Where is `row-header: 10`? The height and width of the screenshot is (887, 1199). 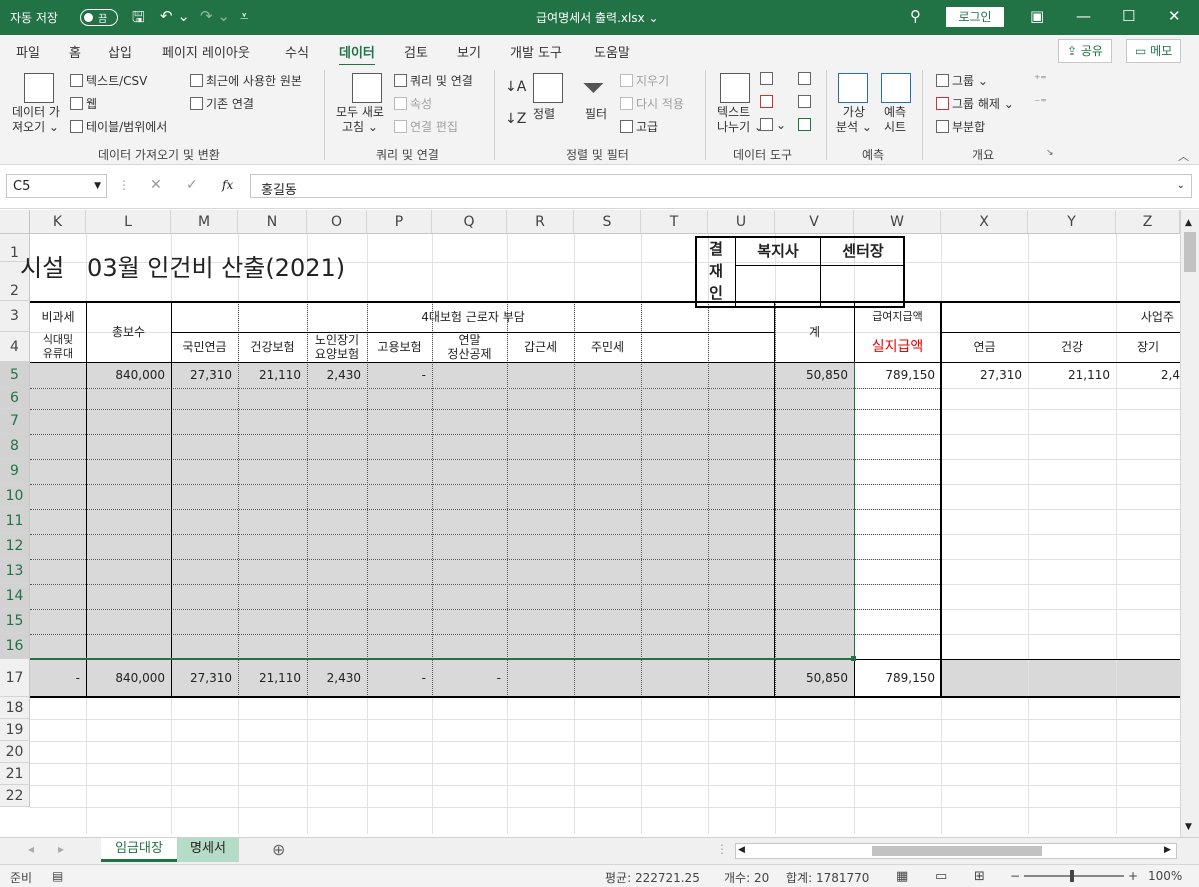
row-header: 10 is located at coordinates (15, 496).